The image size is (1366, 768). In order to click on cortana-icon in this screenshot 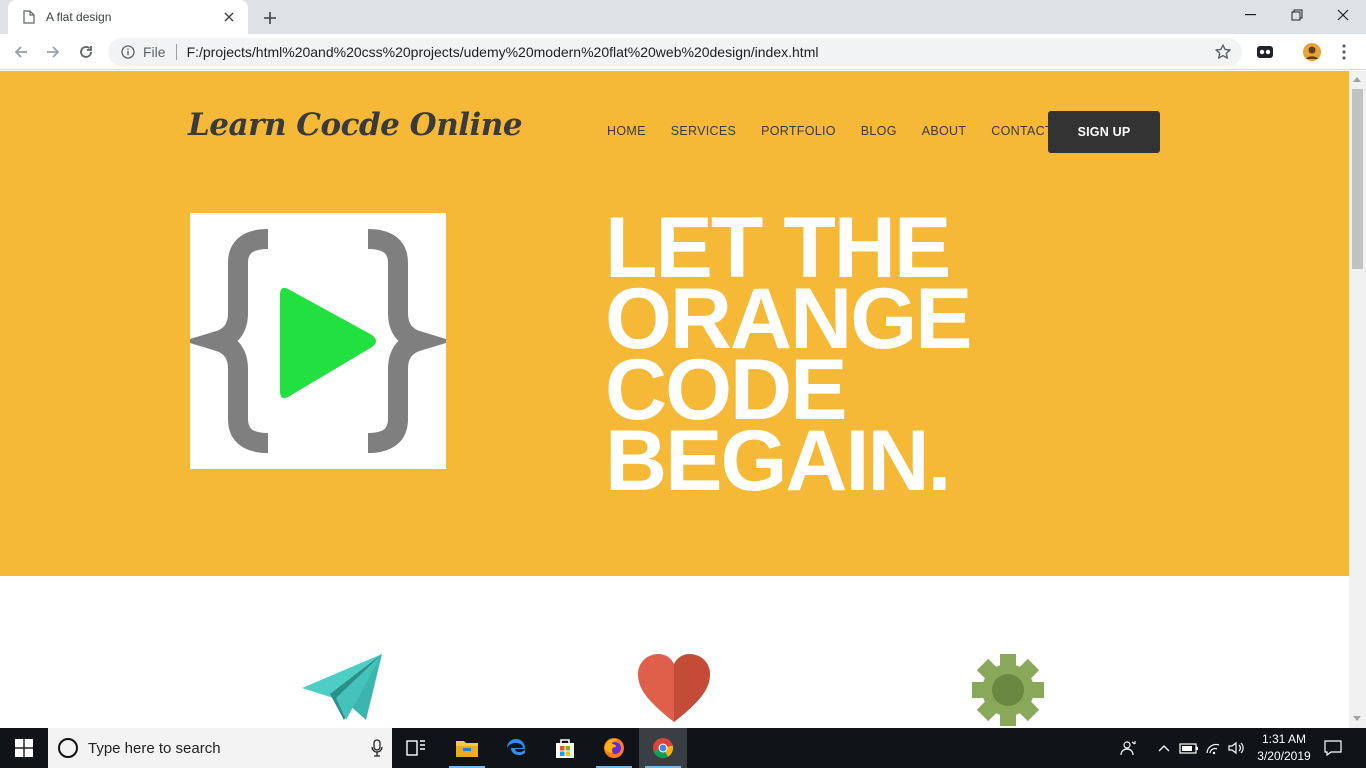, I will do `click(68, 748)`.